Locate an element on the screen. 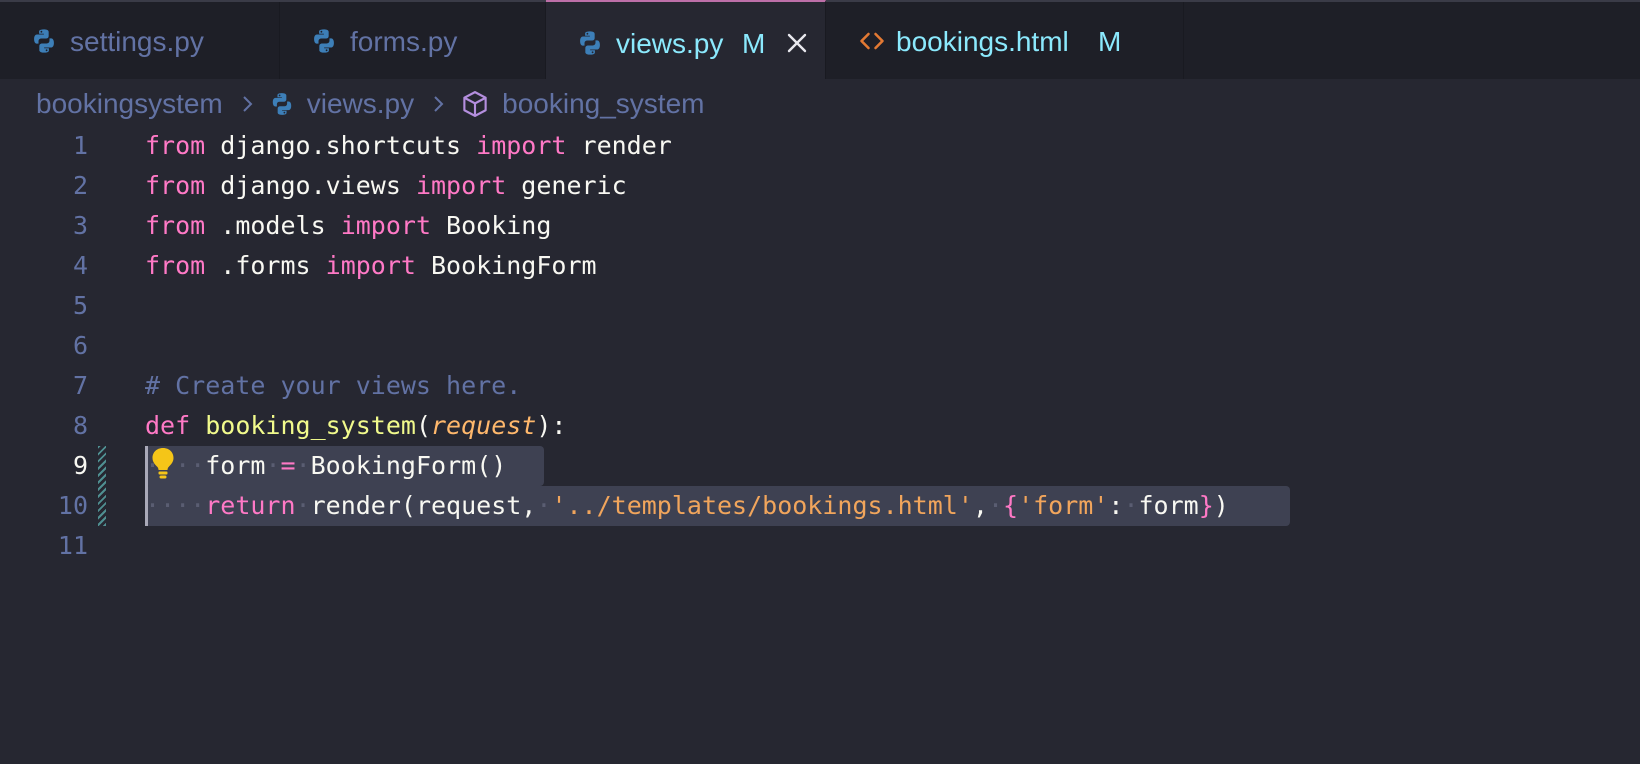  line-number: 5 is located at coordinates (80, 305).